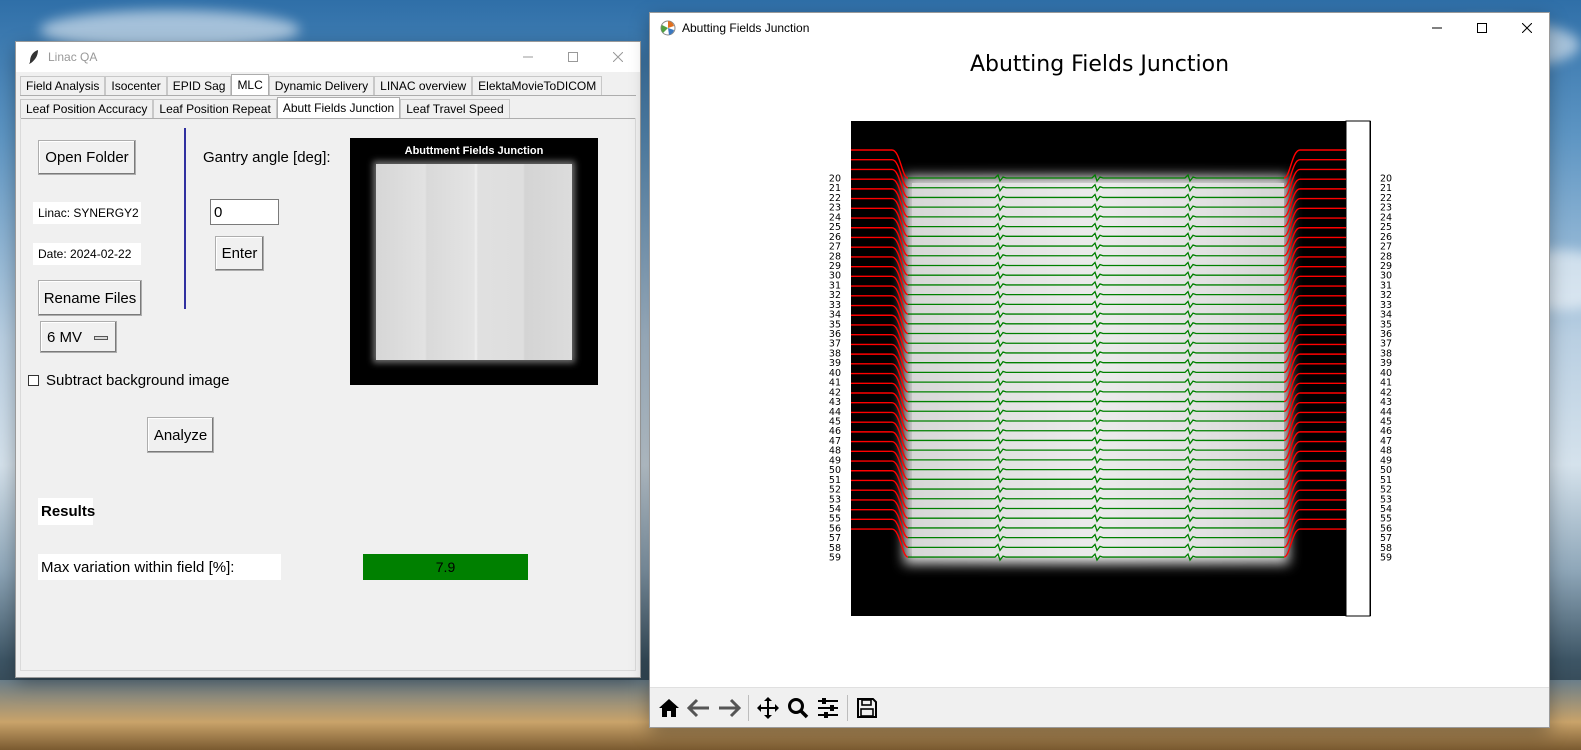 This screenshot has height=750, width=1581. I want to click on rename-files-button: Rename Files, so click(90, 298).